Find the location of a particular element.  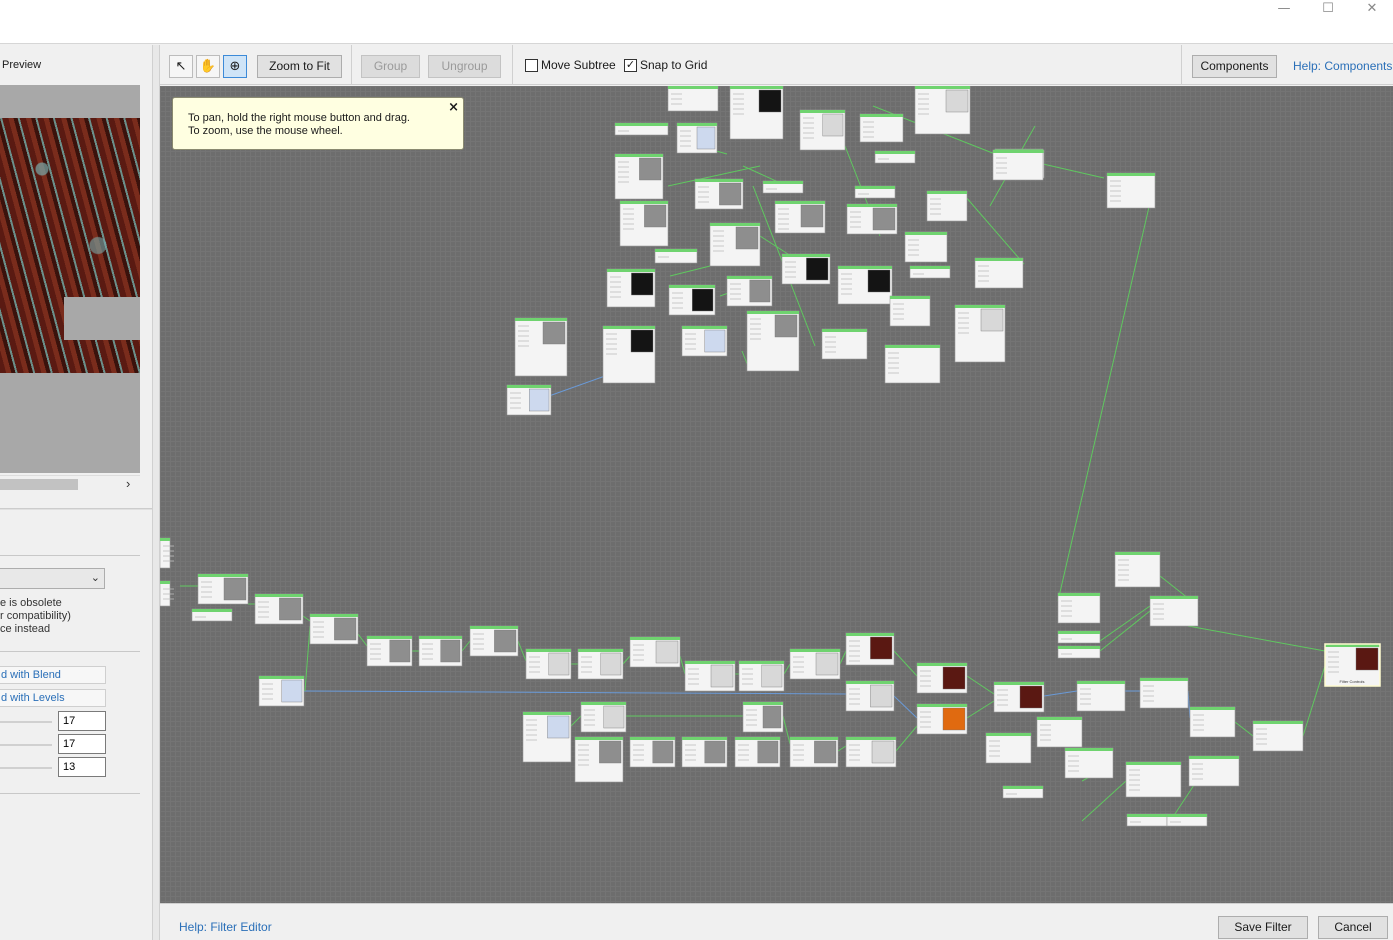

close-window-button: ✕ is located at coordinates (1371, 10).